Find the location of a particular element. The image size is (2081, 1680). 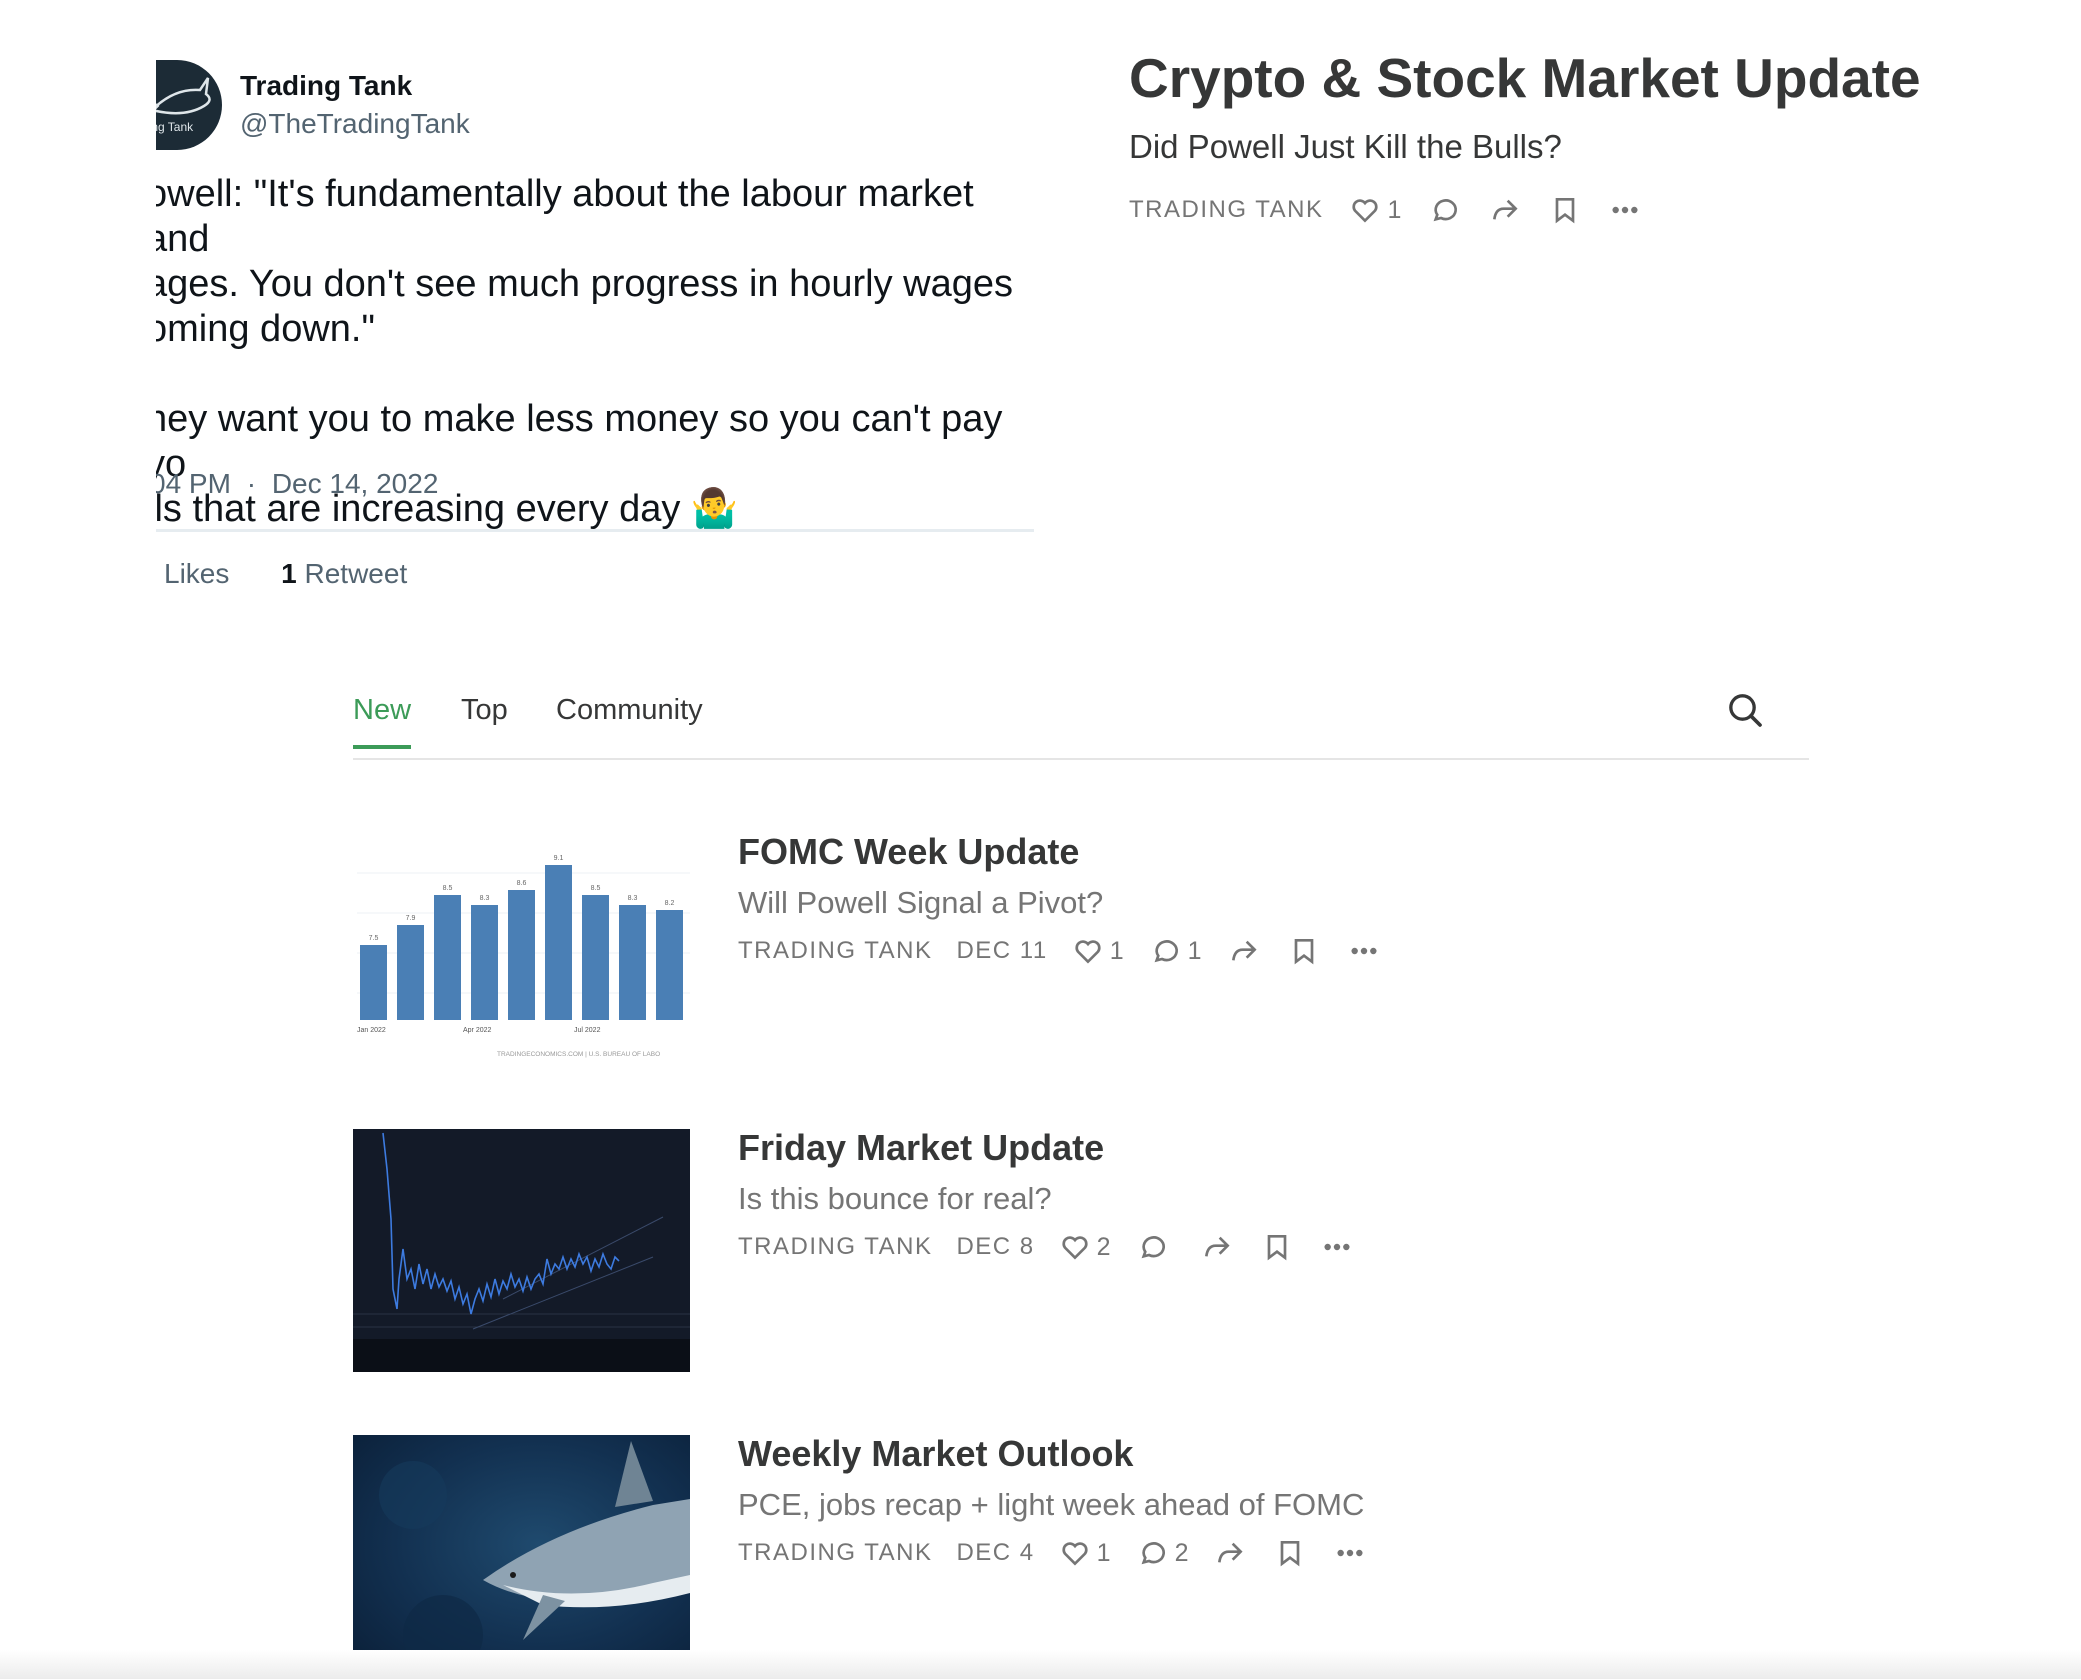

post-title: FOMC Week Update is located at coordinates (908, 852).